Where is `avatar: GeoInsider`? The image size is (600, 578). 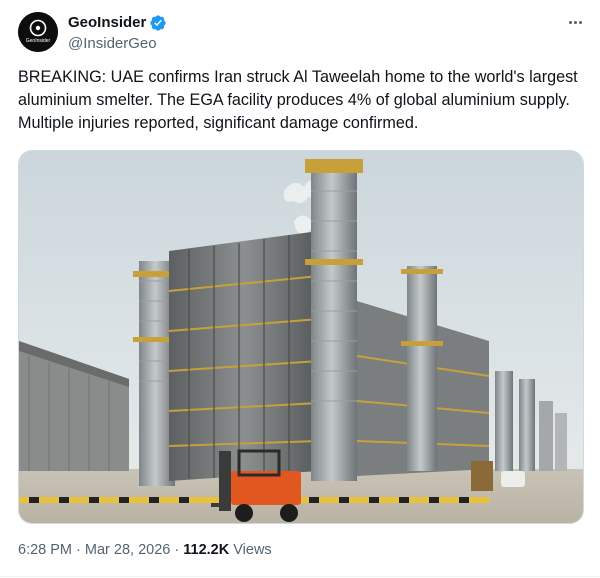
avatar: GeoInsider is located at coordinates (38, 32).